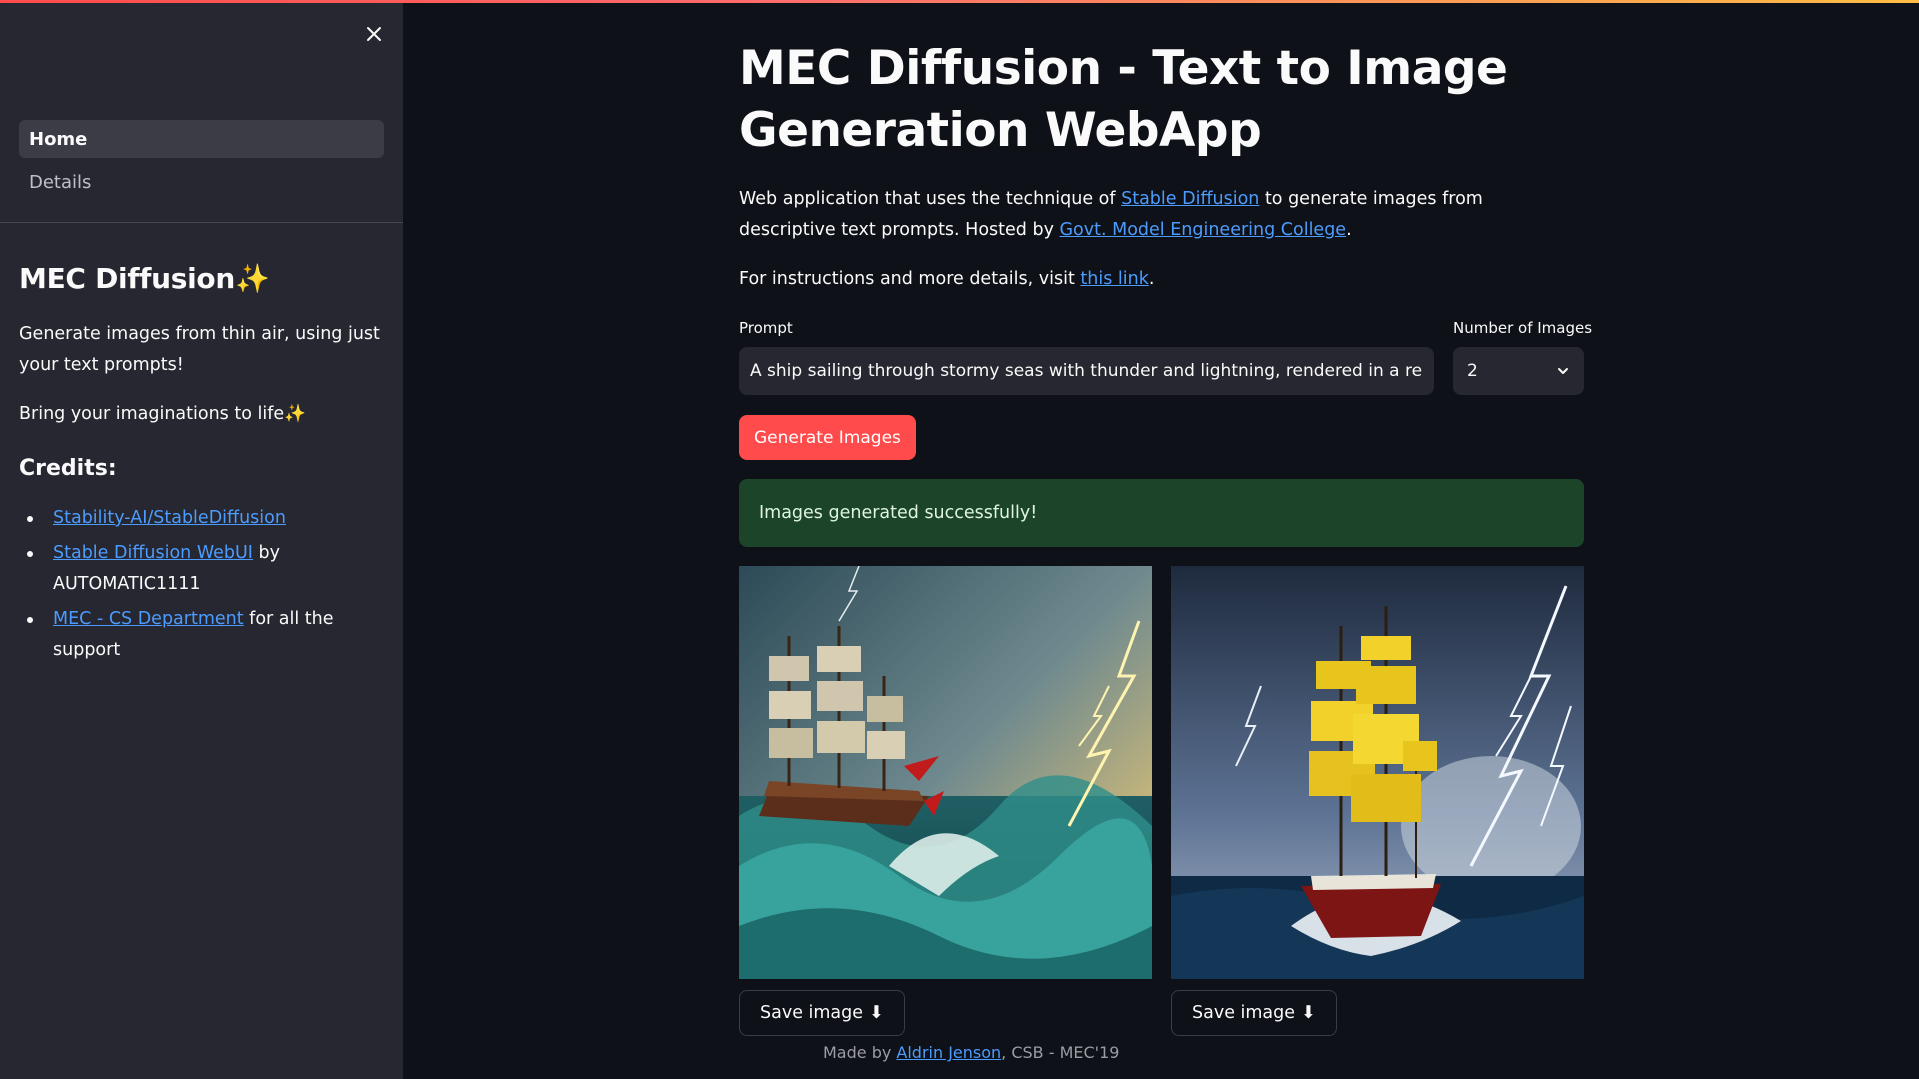 The height and width of the screenshot is (1079, 1919). What do you see at coordinates (1161, 513) in the screenshot?
I see `success-alert: Images generated successfully!` at bounding box center [1161, 513].